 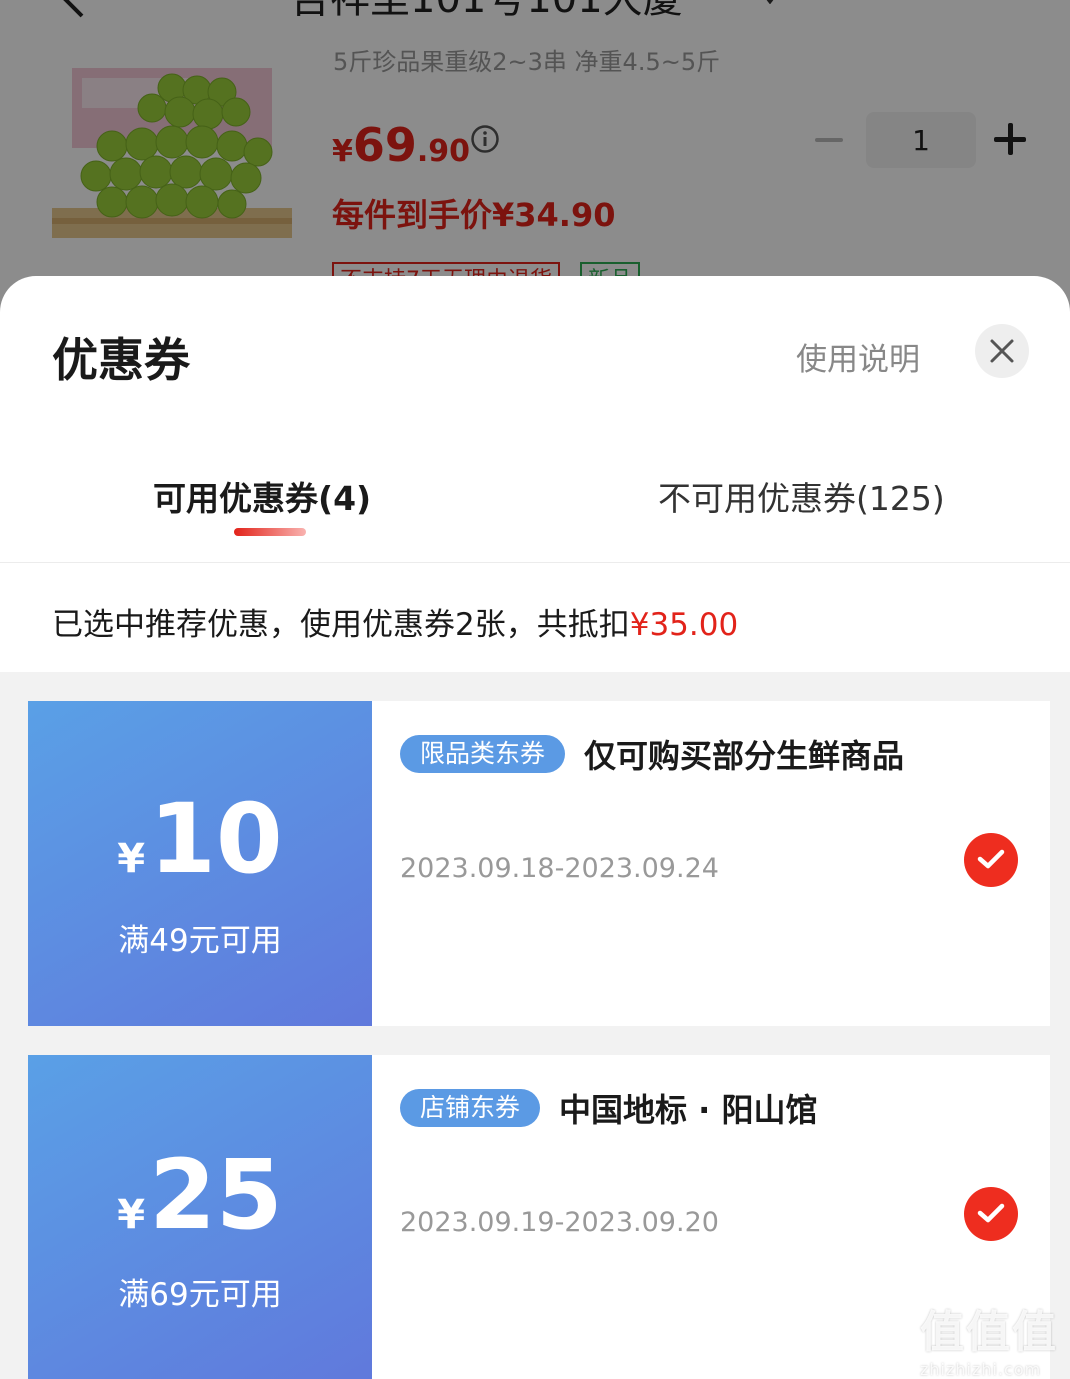 I want to click on summary-amount: ¥35.00, so click(x=684, y=625).